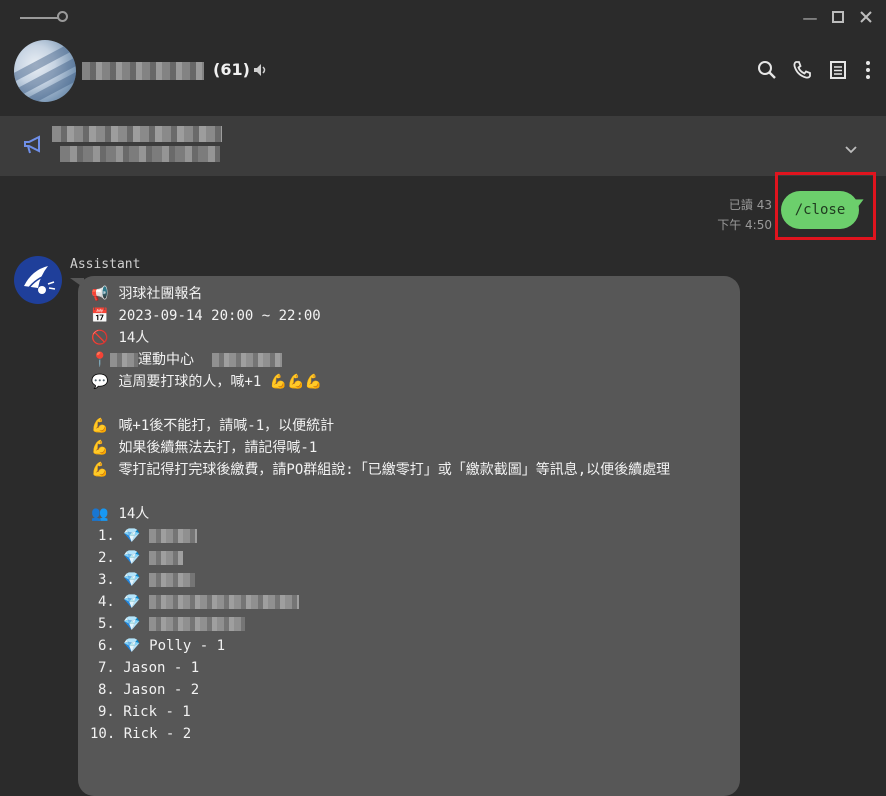 The width and height of the screenshot is (886, 796). Describe the element at coordinates (45, 71) in the screenshot. I see `group-avatar` at that location.